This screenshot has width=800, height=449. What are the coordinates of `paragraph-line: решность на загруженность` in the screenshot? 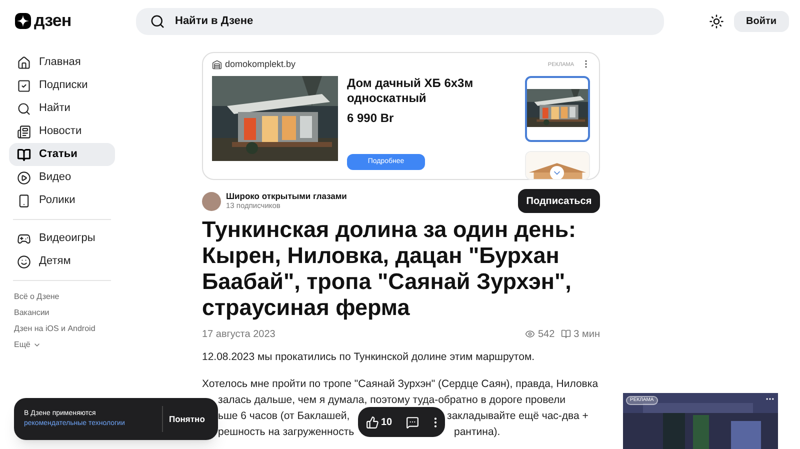 It's located at (286, 432).